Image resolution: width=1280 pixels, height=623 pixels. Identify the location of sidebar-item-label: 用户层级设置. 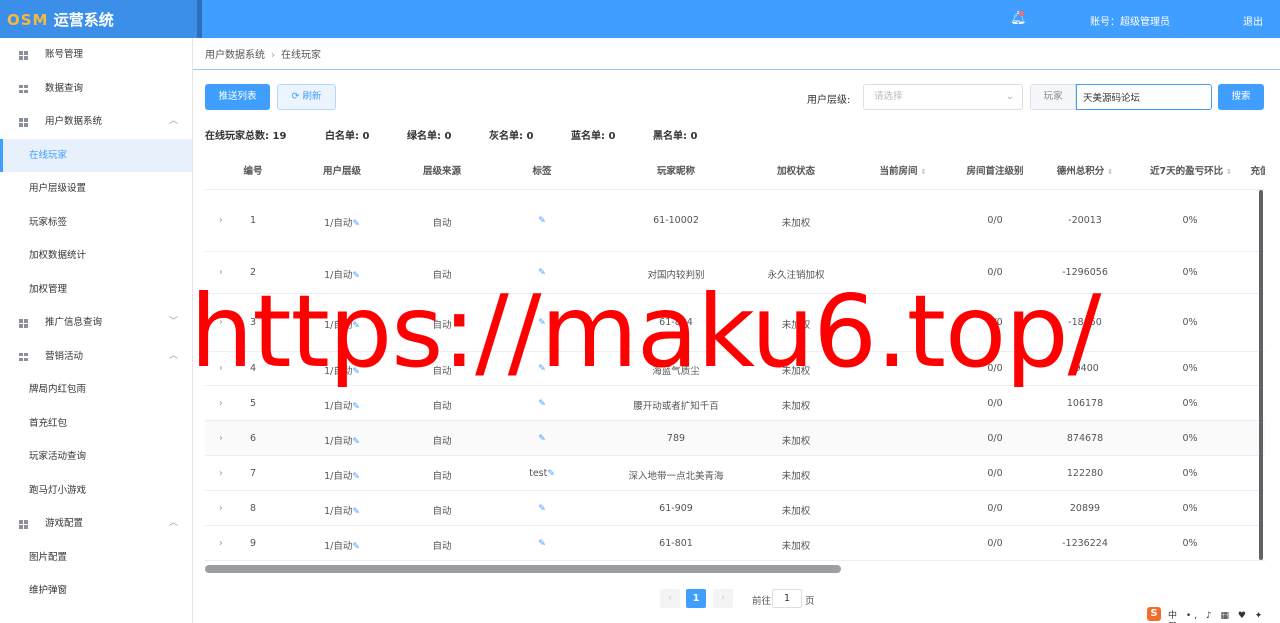
(58, 188).